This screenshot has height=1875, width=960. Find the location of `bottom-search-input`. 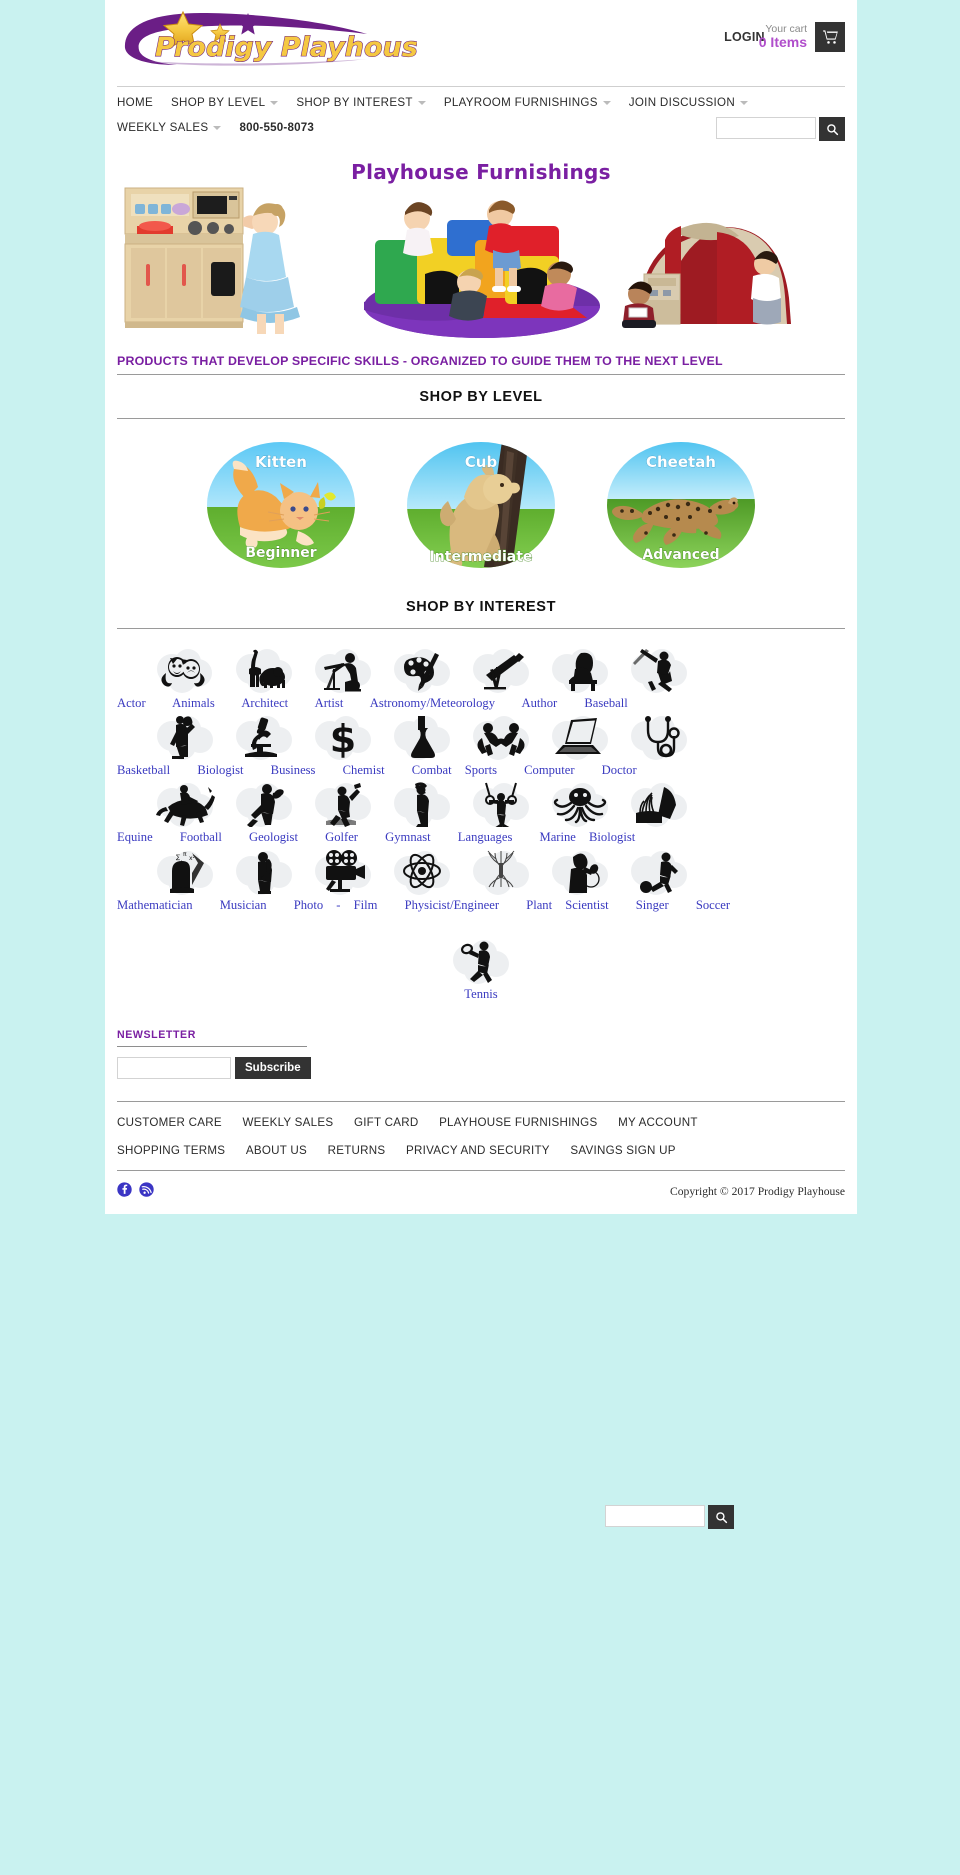

bottom-search-input is located at coordinates (655, 1516).